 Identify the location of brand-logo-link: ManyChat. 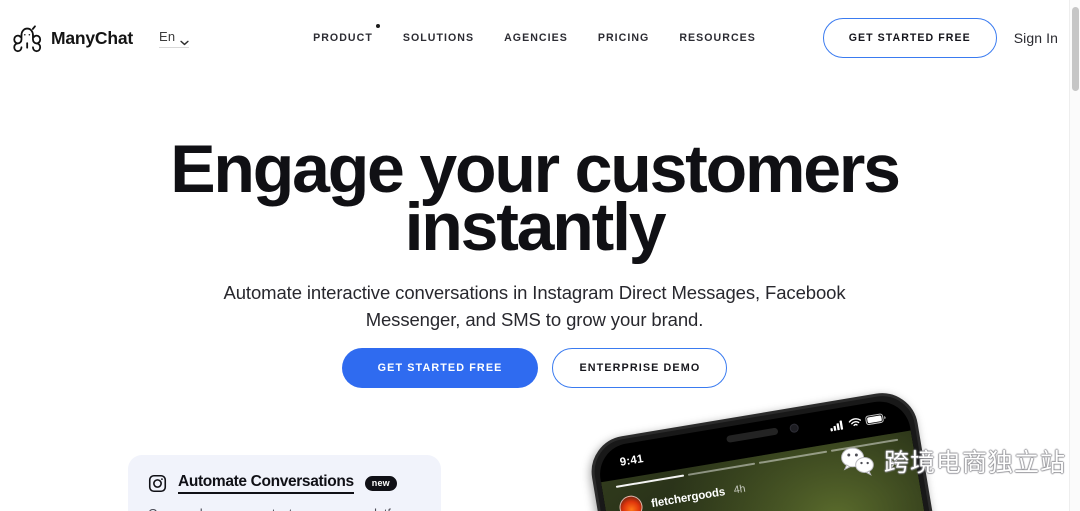
(71, 38).